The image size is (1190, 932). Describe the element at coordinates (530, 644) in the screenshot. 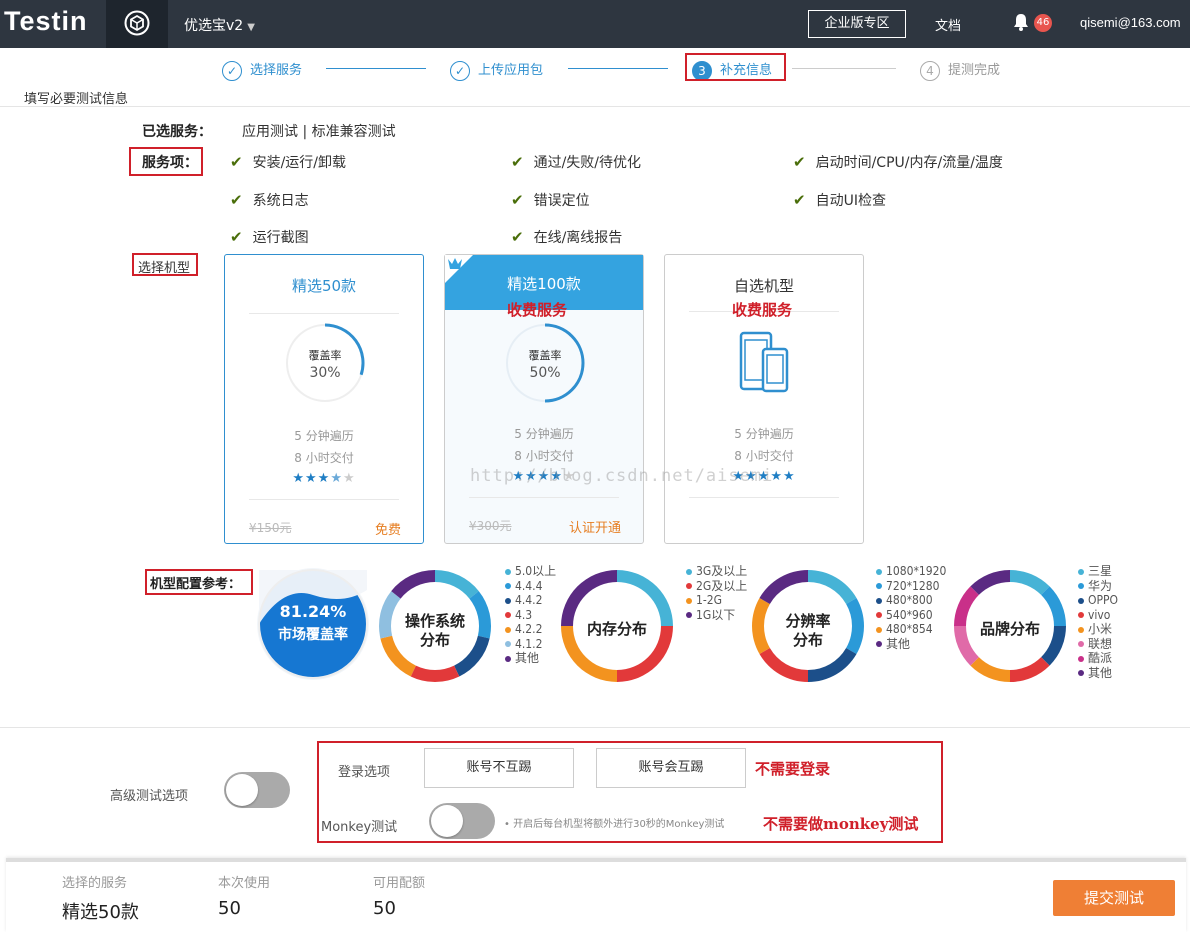

I see `legend-item: 4.1.2` at that location.